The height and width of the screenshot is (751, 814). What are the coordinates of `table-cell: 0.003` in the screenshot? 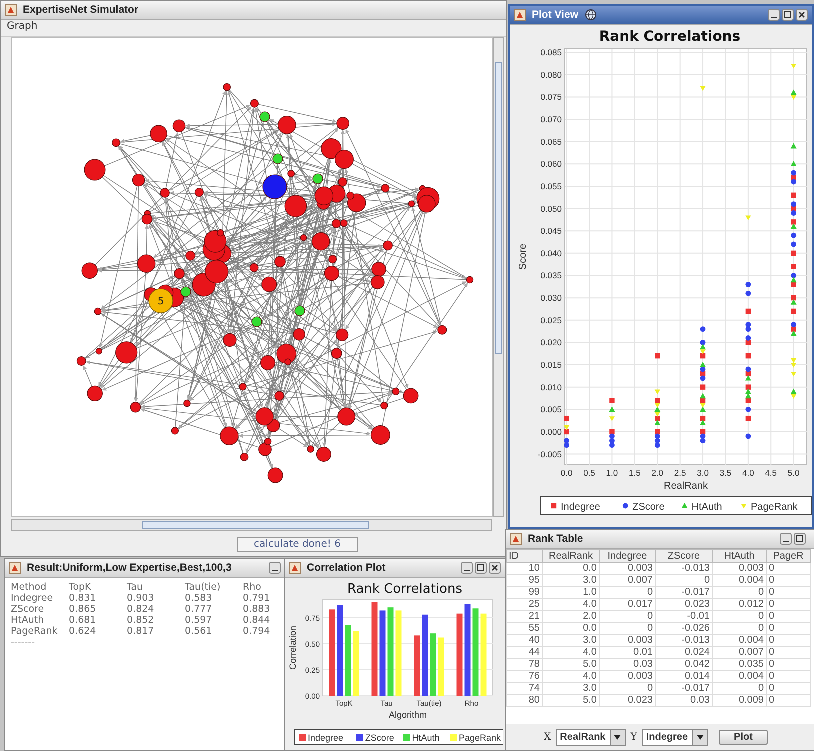 It's located at (628, 568).